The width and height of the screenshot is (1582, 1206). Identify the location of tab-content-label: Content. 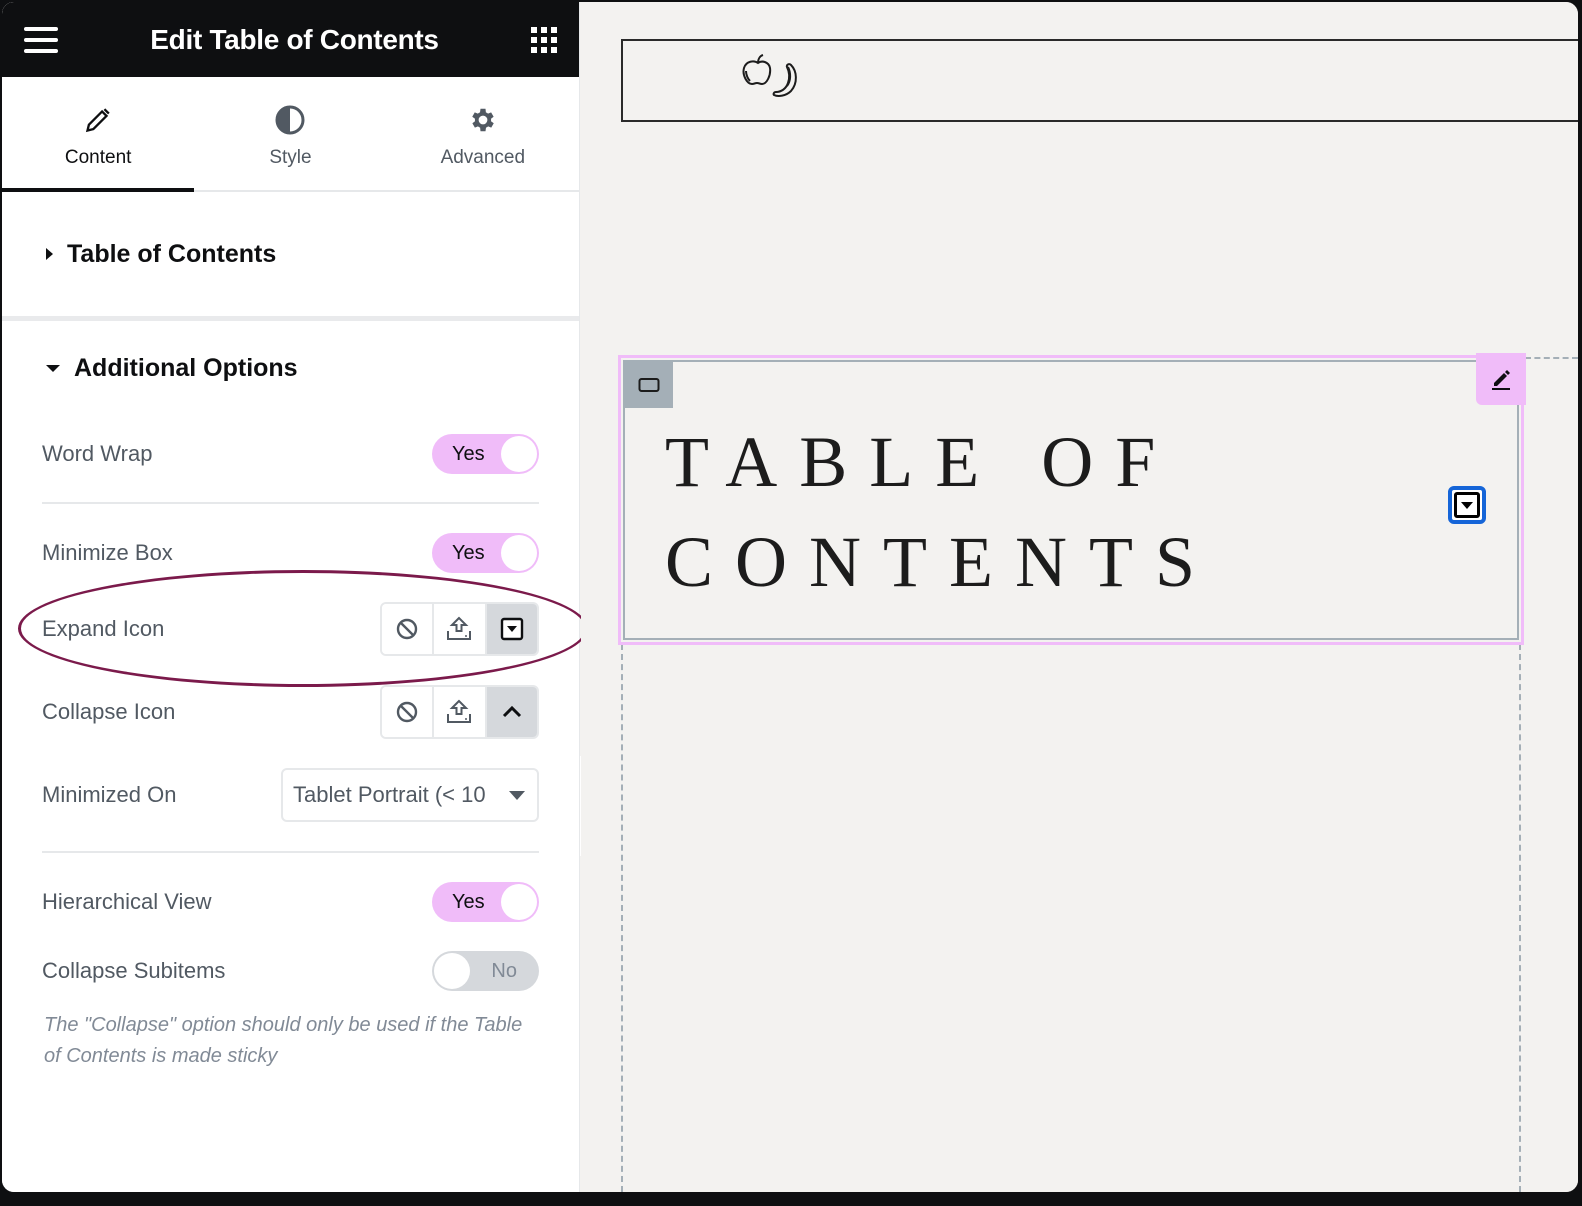
(98, 157).